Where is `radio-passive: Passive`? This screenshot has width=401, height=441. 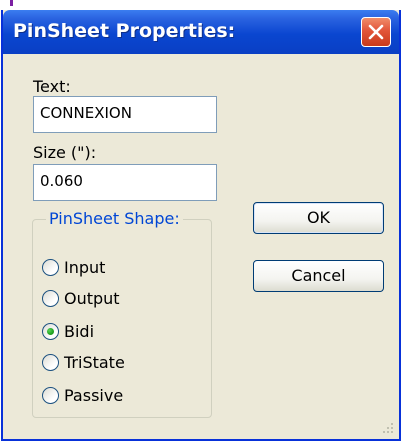 radio-passive: Passive is located at coordinates (122, 397).